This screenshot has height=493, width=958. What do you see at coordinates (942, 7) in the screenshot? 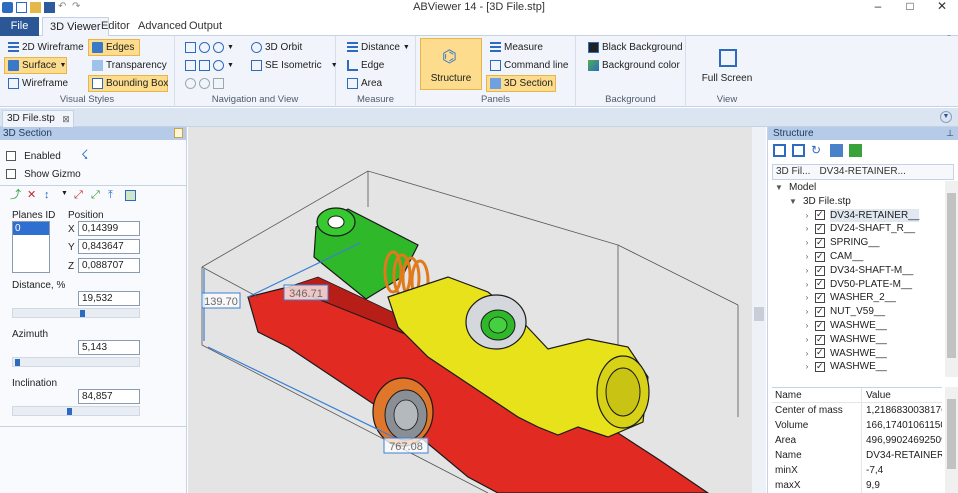
I see `close-button: ✕` at bounding box center [942, 7].